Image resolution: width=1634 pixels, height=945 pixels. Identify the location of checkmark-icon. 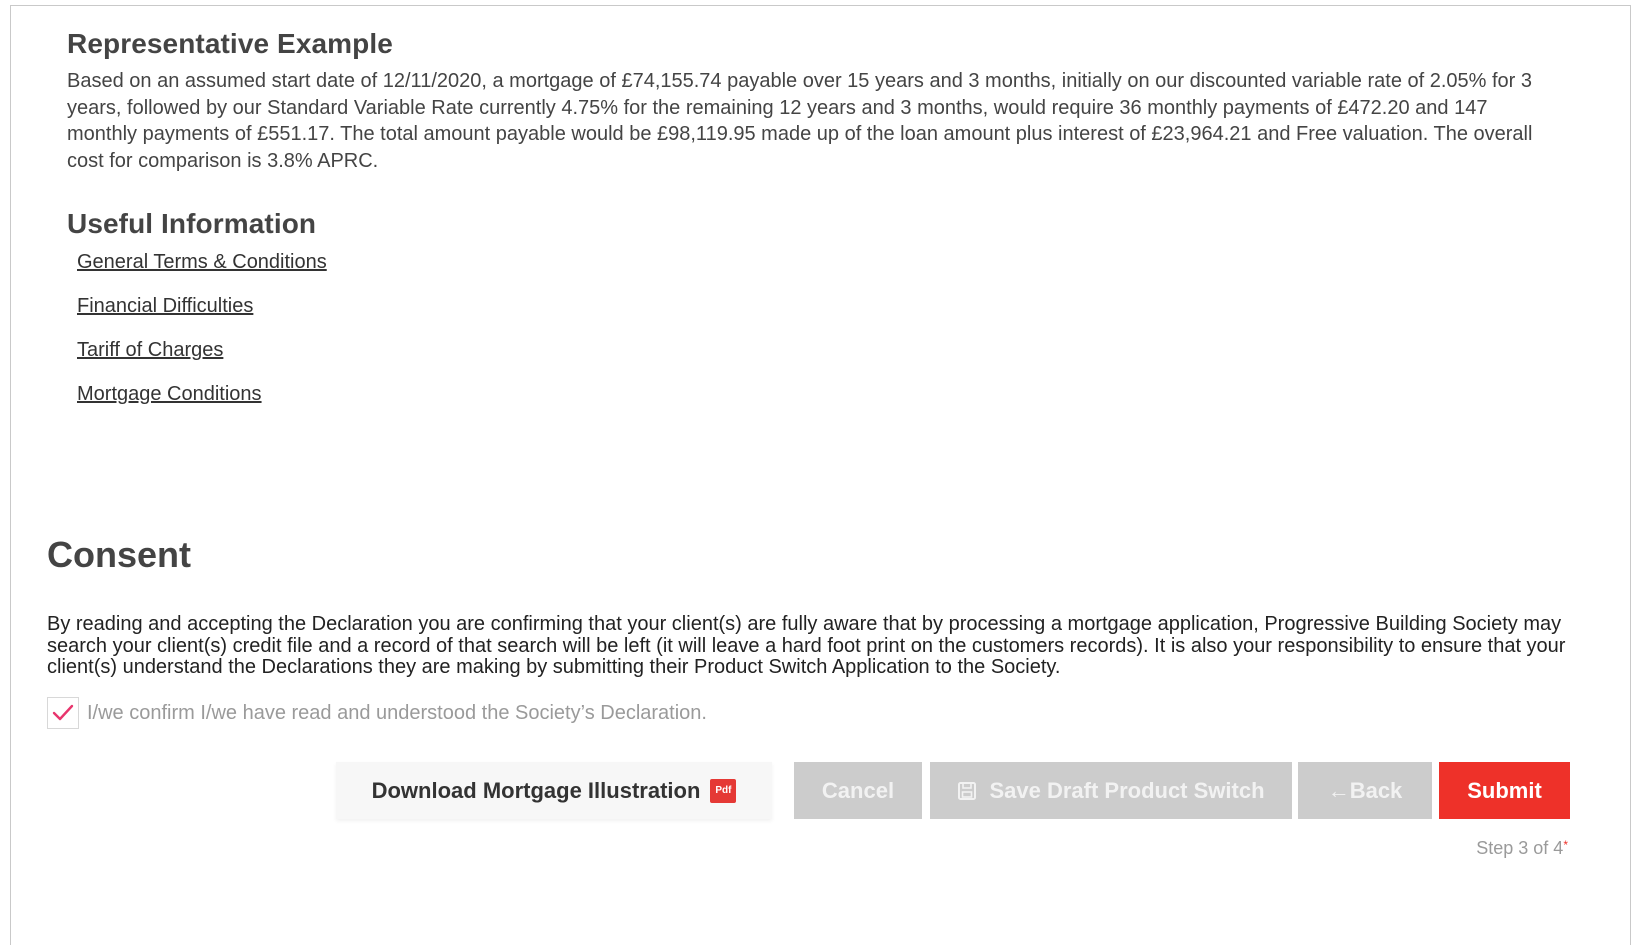
(63, 712).